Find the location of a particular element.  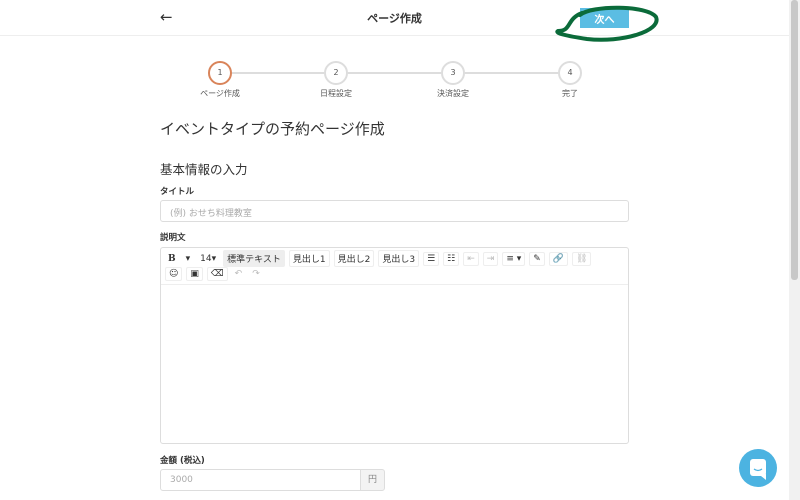

outdent-icon: ⇤ is located at coordinates (471, 258).